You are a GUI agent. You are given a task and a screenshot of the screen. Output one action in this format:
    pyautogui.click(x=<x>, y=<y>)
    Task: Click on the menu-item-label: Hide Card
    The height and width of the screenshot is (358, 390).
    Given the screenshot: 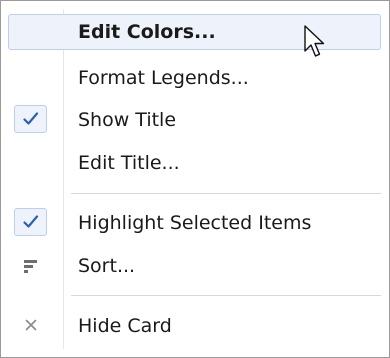 What is the action you would take?
    pyautogui.click(x=125, y=326)
    